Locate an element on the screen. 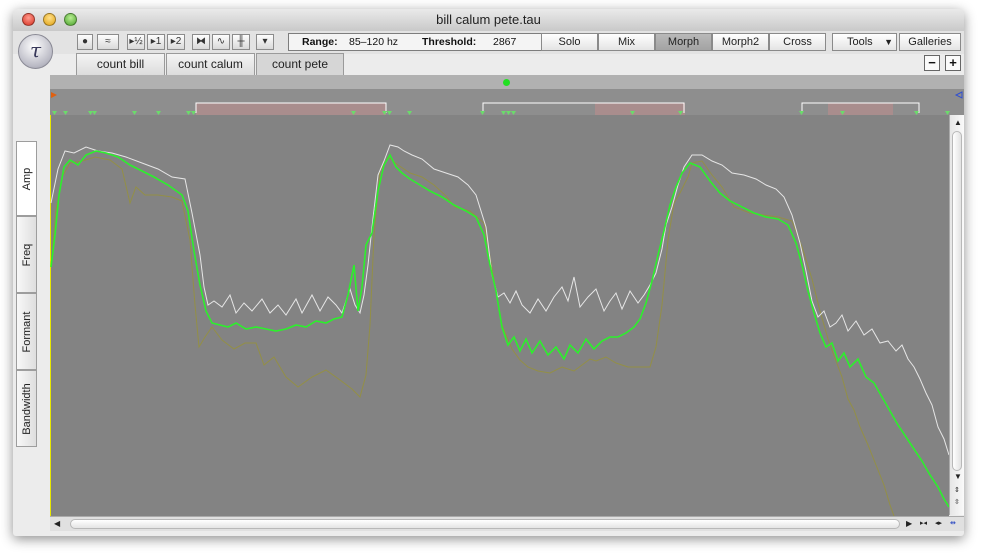 Image resolution: width=984 pixels, height=559 pixels. scroll-left-arrow-icon: ◀ is located at coordinates (57, 524).